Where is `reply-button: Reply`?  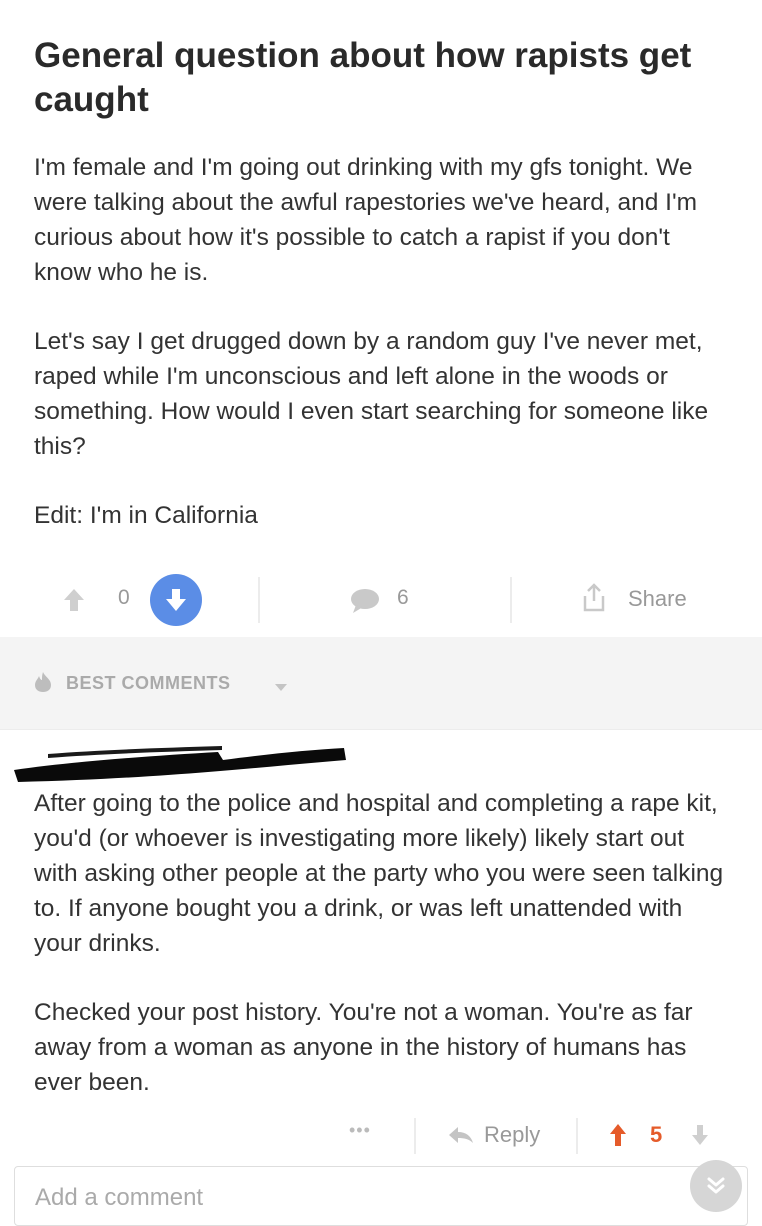 reply-button: Reply is located at coordinates (512, 1135).